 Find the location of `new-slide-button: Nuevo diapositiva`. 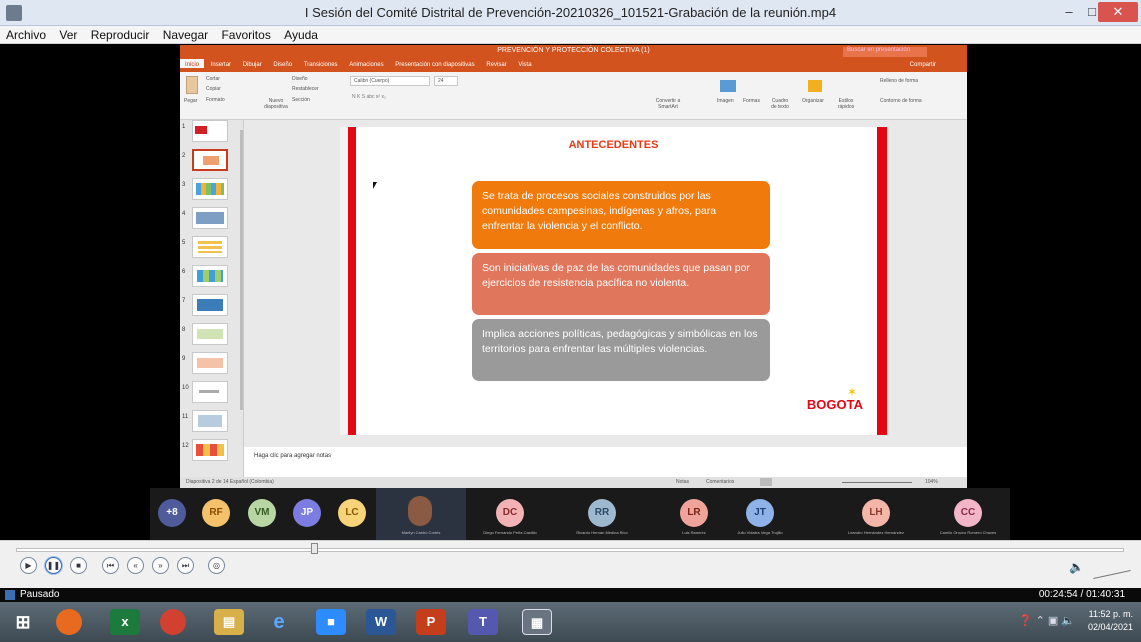

new-slide-button: Nuevo diapositiva is located at coordinates (276, 104).